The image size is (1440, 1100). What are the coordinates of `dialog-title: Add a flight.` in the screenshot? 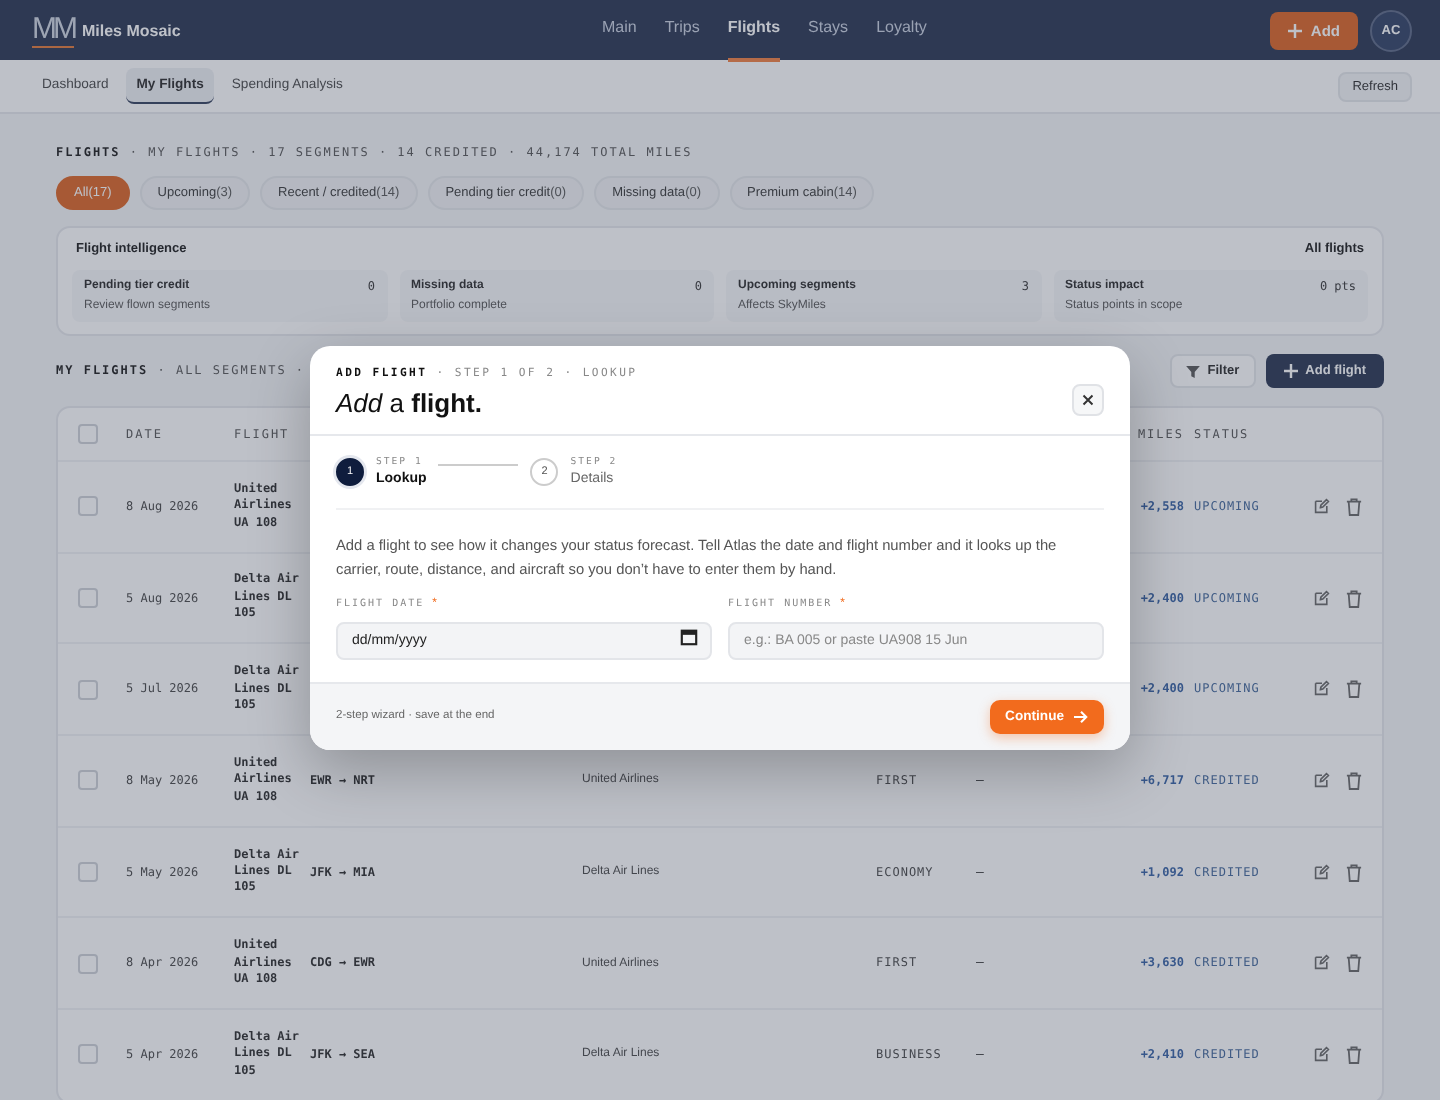 It's located at (410, 403).